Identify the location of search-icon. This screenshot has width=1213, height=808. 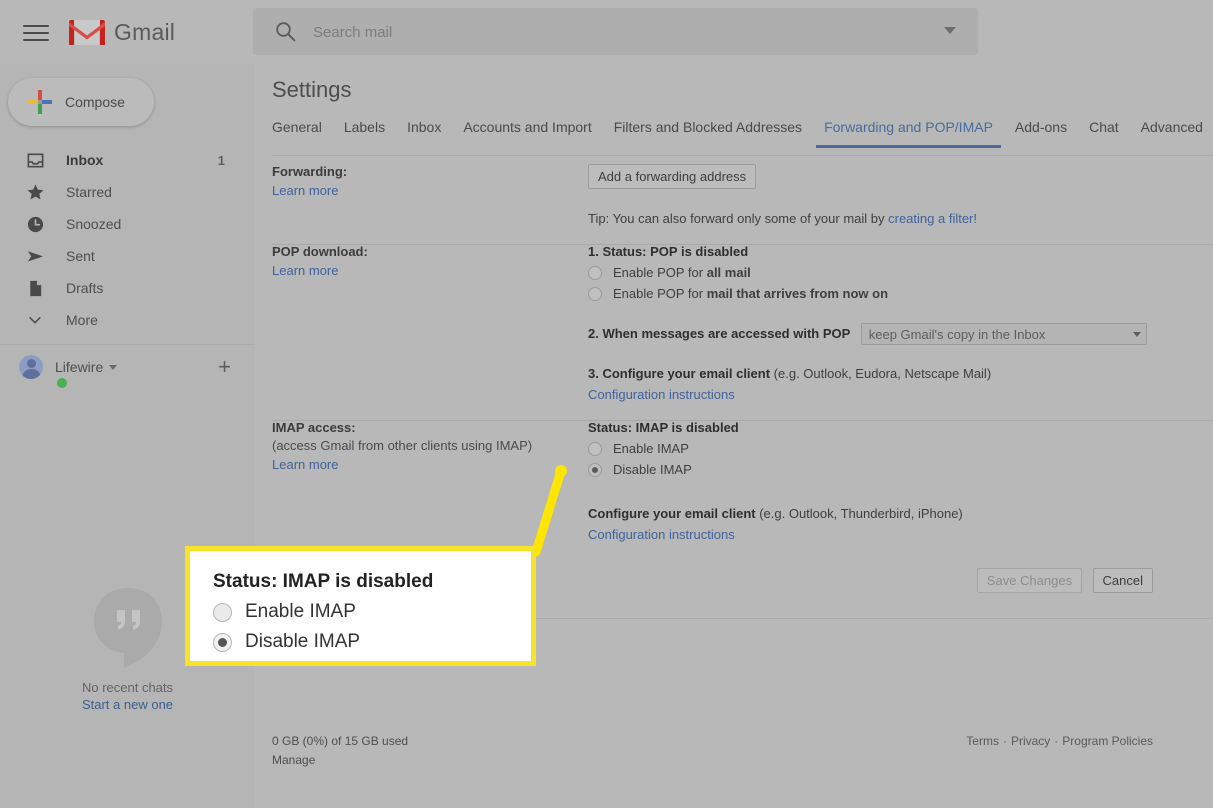
(286, 32).